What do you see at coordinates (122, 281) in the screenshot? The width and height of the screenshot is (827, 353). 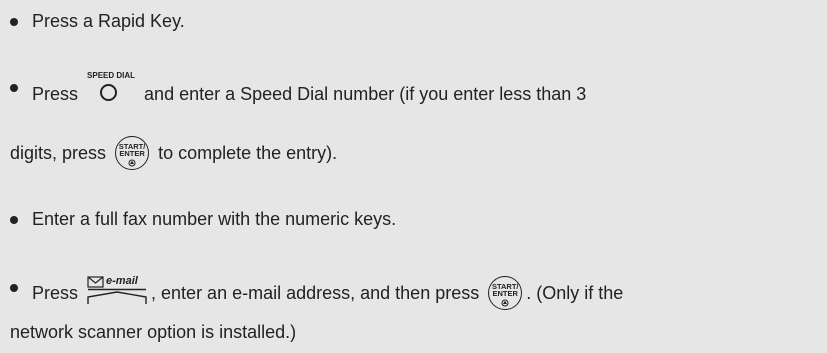 I see `email-key-label: e-mail` at bounding box center [122, 281].